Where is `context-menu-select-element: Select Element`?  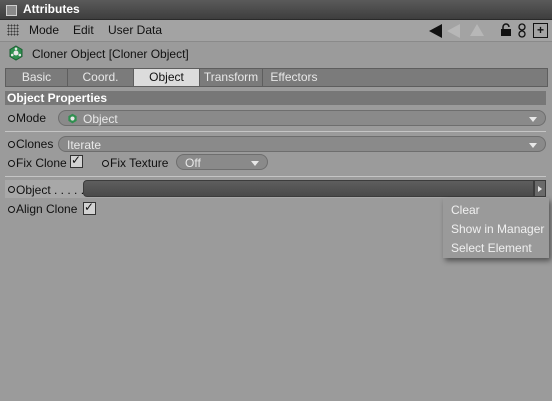
context-menu-select-element: Select Element is located at coordinates (491, 248).